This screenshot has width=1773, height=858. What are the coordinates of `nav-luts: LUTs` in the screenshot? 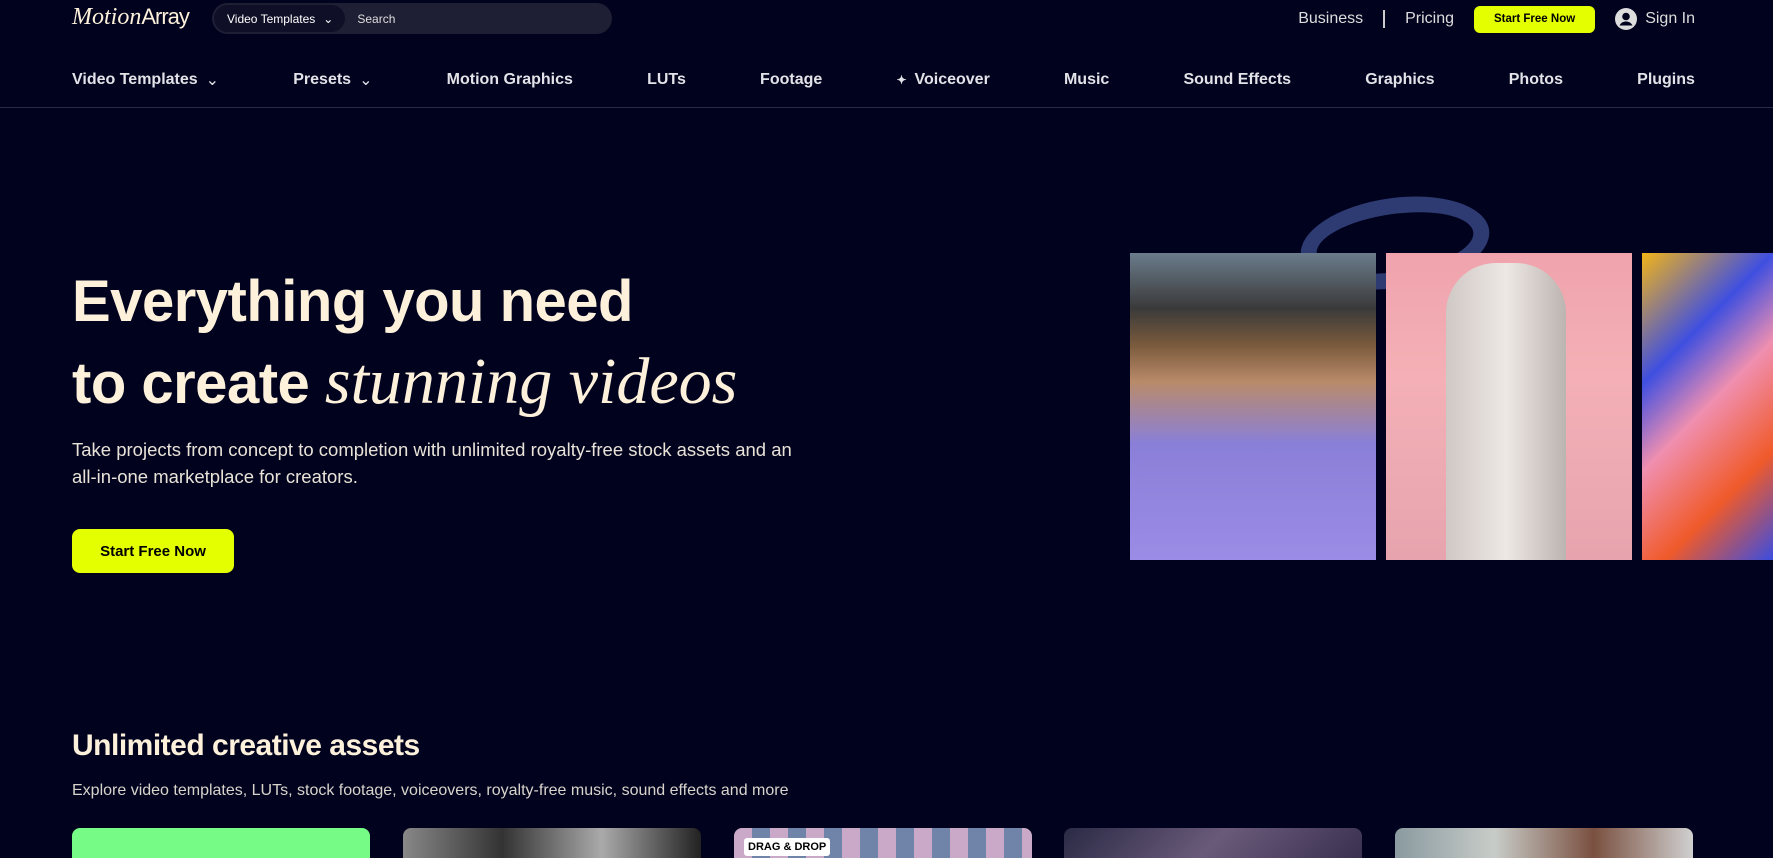 It's located at (666, 80).